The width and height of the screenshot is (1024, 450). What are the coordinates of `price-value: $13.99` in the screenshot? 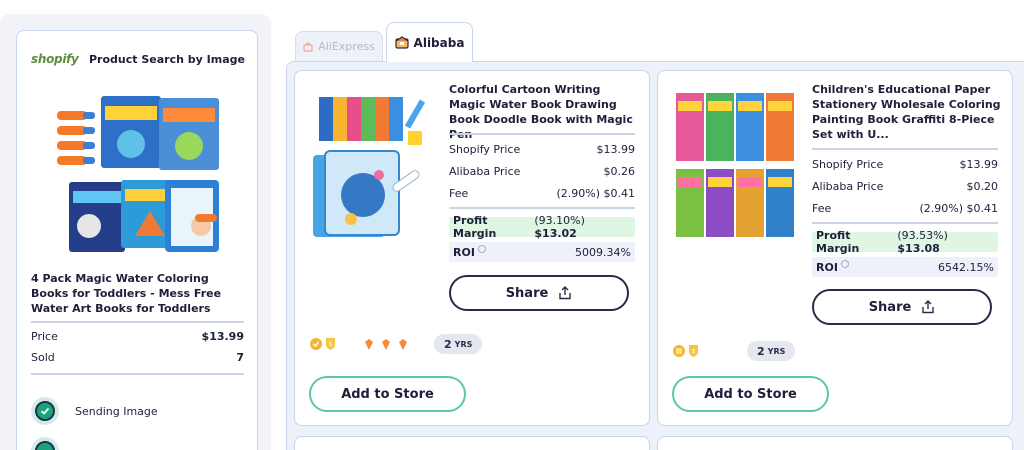 It's located at (222, 336).